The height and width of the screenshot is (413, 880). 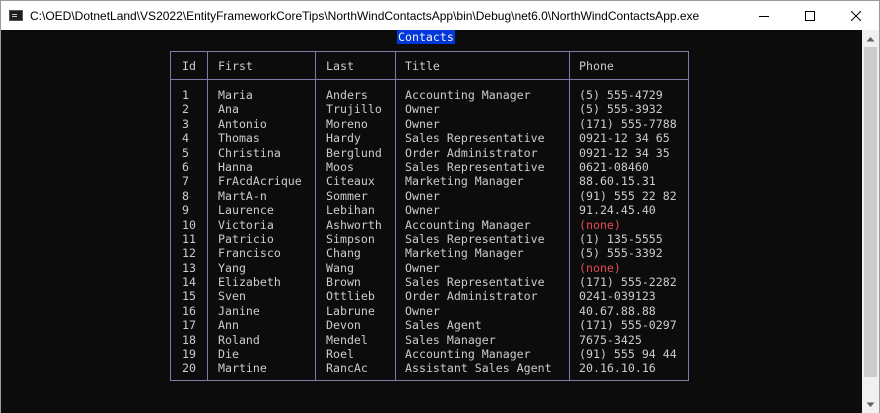 I want to click on cell-last: Brown, so click(x=343, y=282).